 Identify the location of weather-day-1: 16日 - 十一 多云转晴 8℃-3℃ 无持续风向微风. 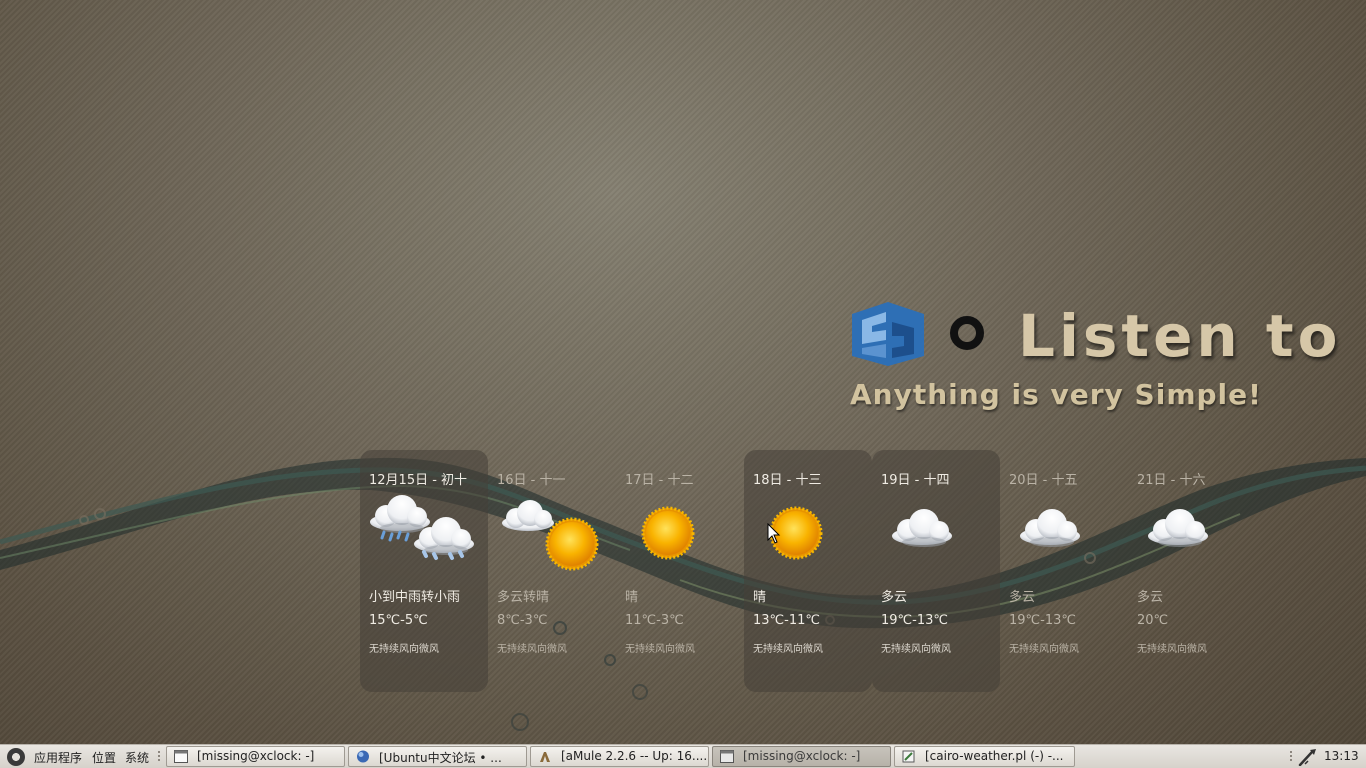
(552, 571).